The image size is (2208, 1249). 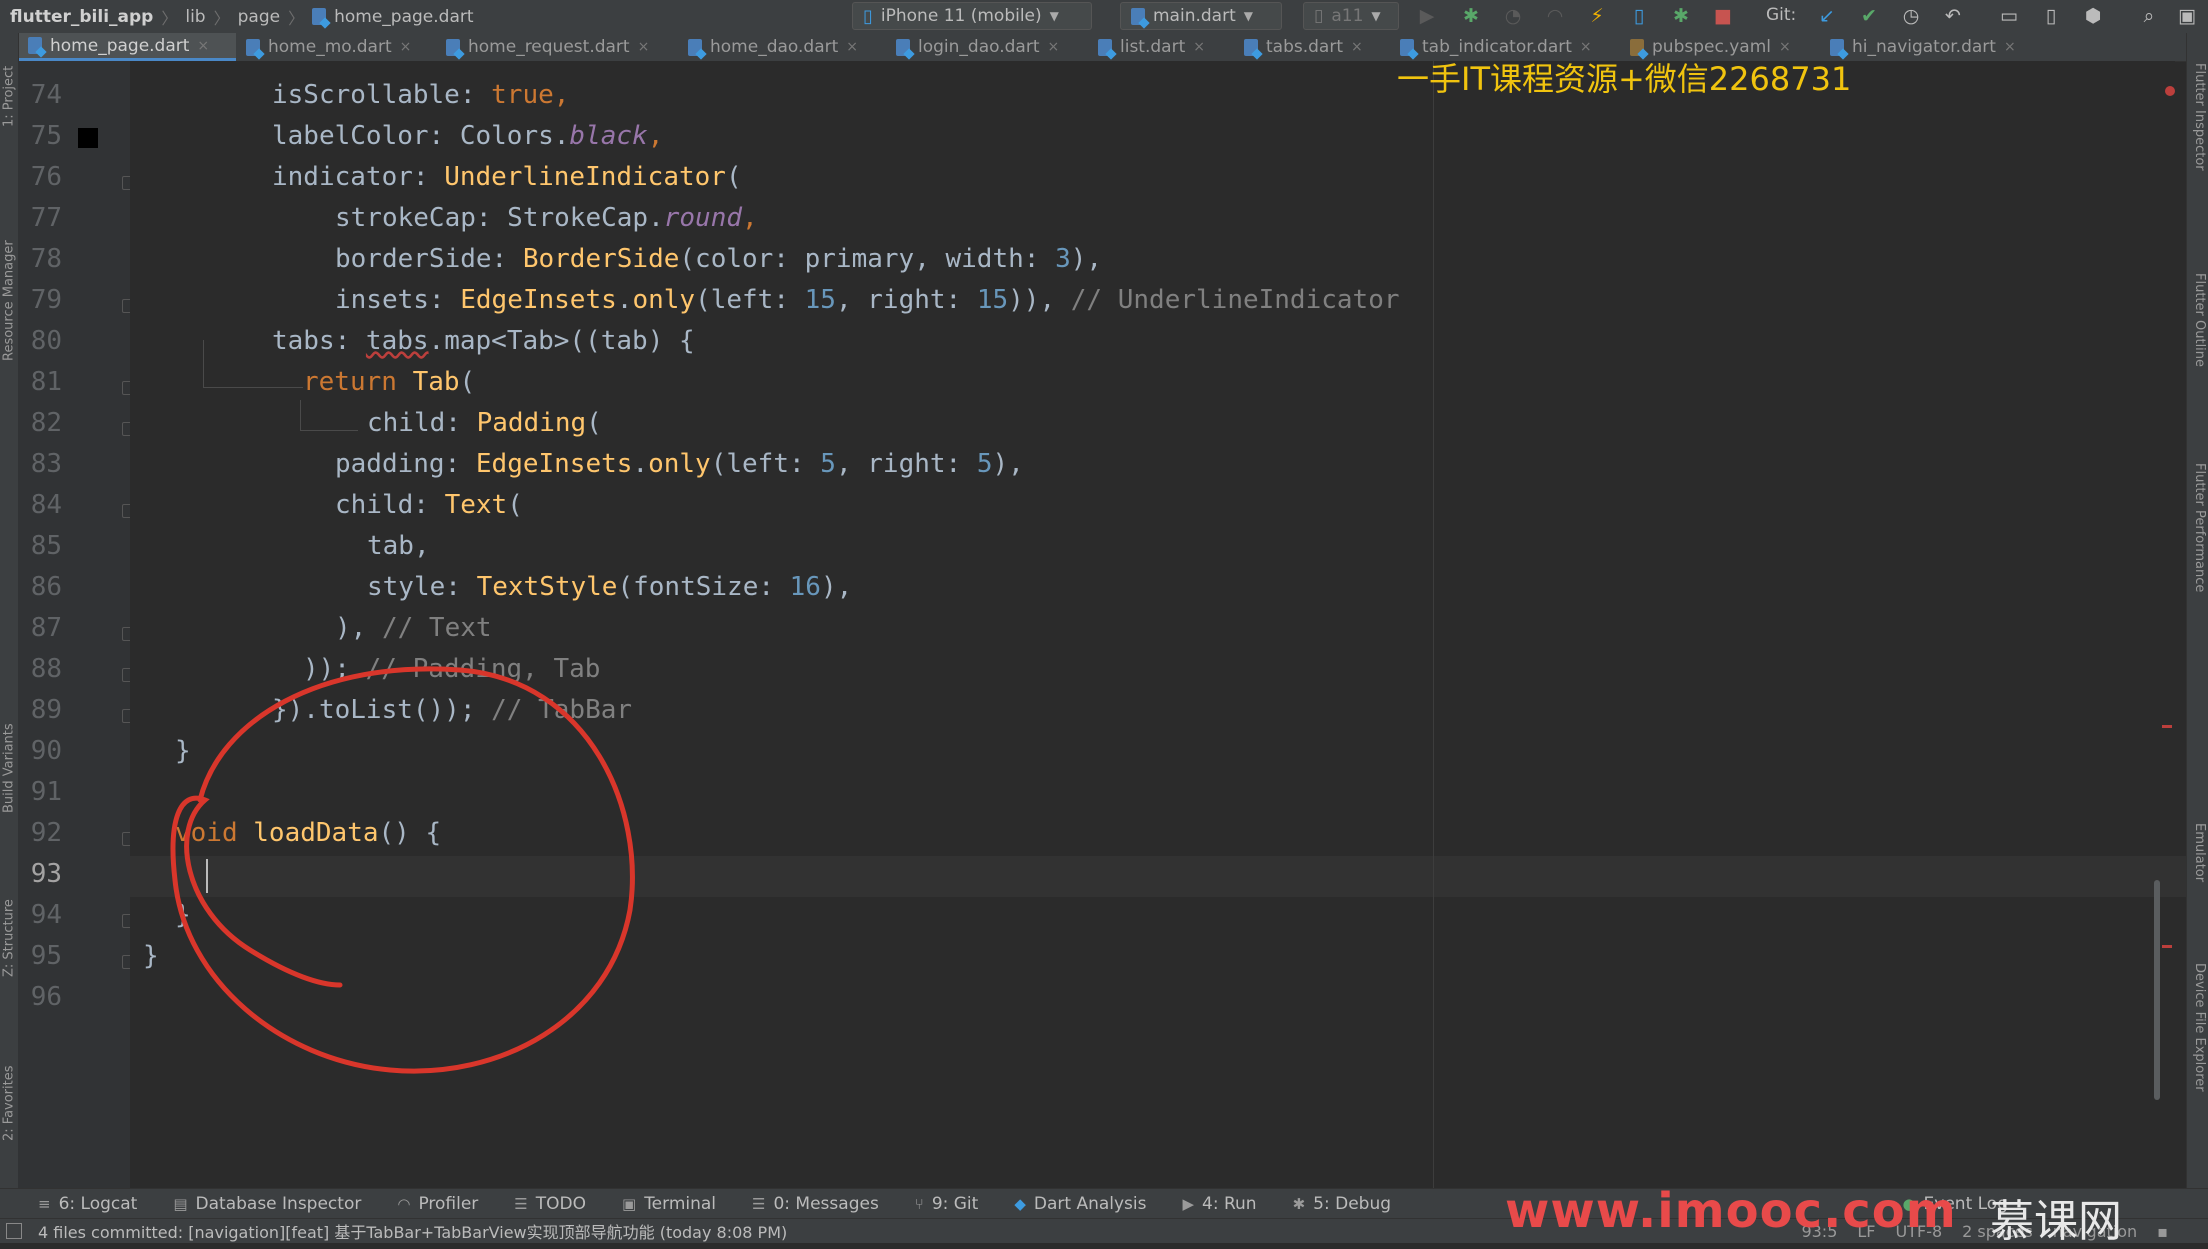 What do you see at coordinates (1304, 47) in the screenshot?
I see `tab-label: tabs.dart` at bounding box center [1304, 47].